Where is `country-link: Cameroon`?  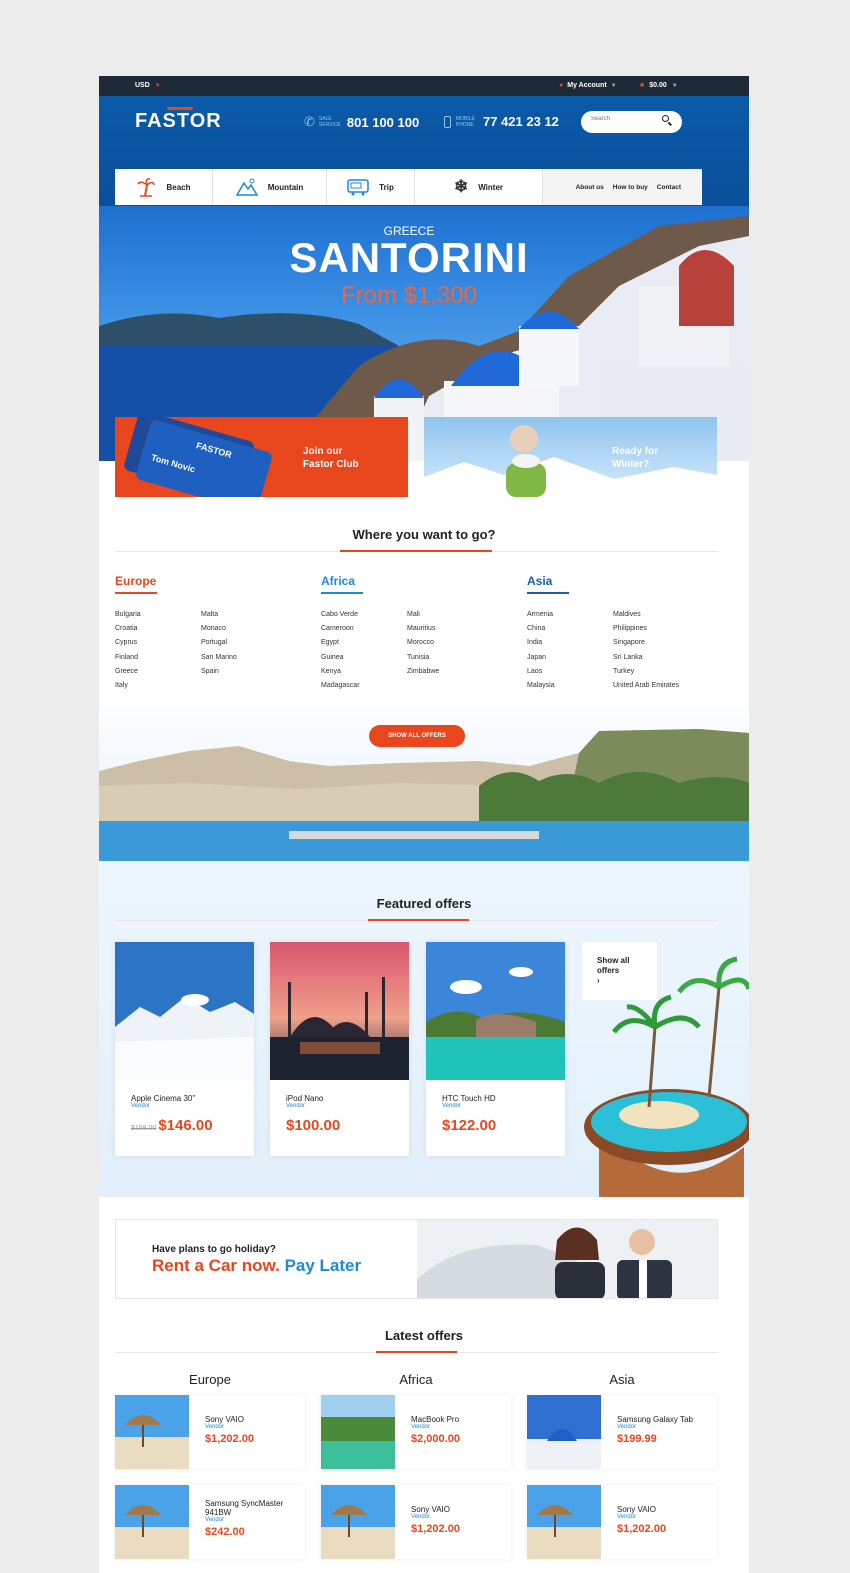
country-link: Cameroon is located at coordinates (364, 629).